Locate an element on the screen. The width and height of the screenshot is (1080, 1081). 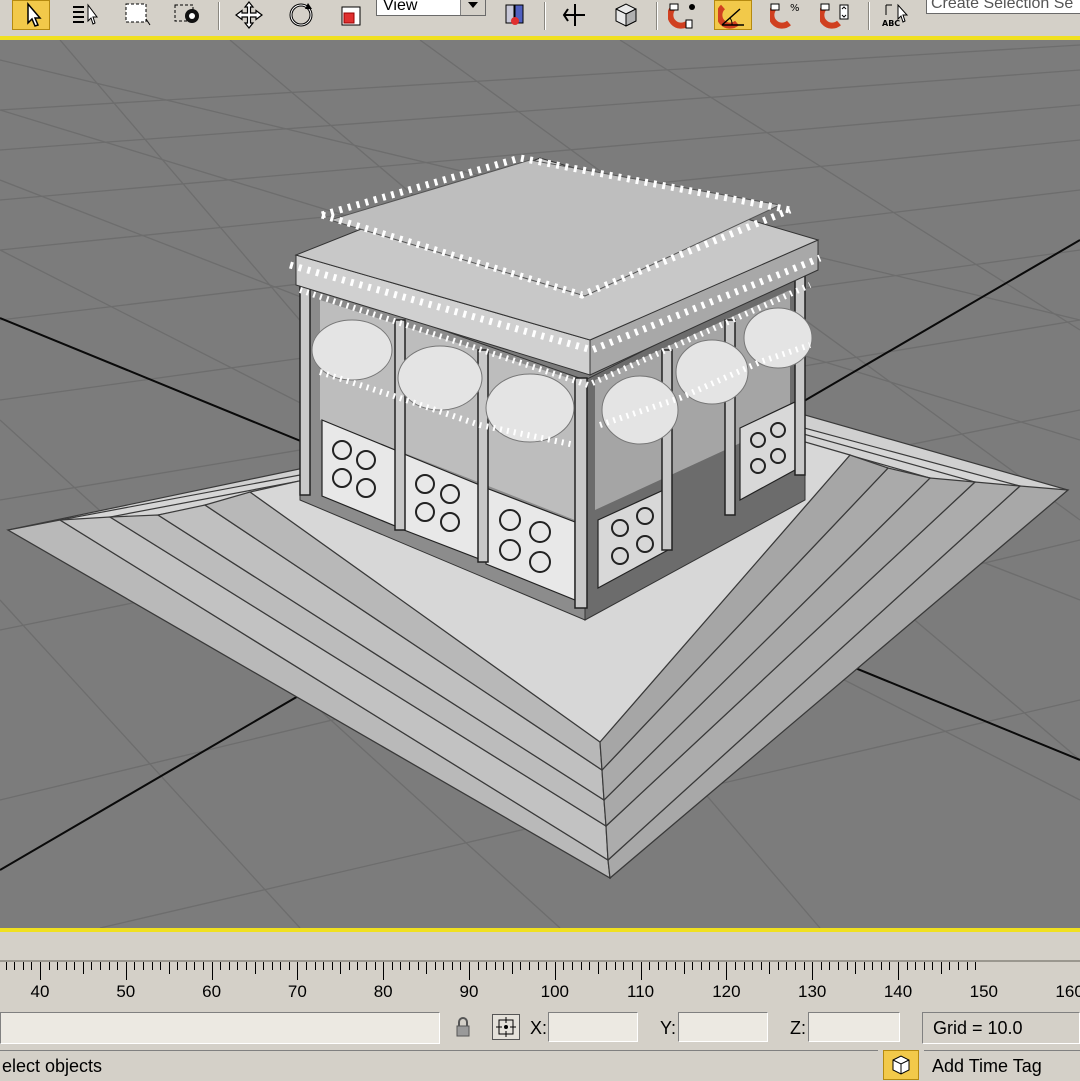
move-icon is located at coordinates (249, 15).